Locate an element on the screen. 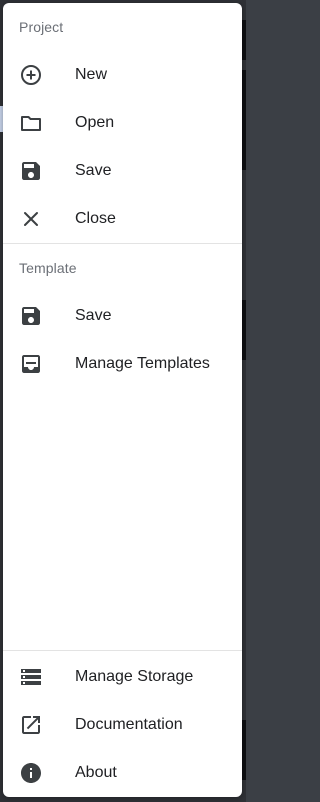 The height and width of the screenshot is (802, 320). section-header-template: Template is located at coordinates (48, 268).